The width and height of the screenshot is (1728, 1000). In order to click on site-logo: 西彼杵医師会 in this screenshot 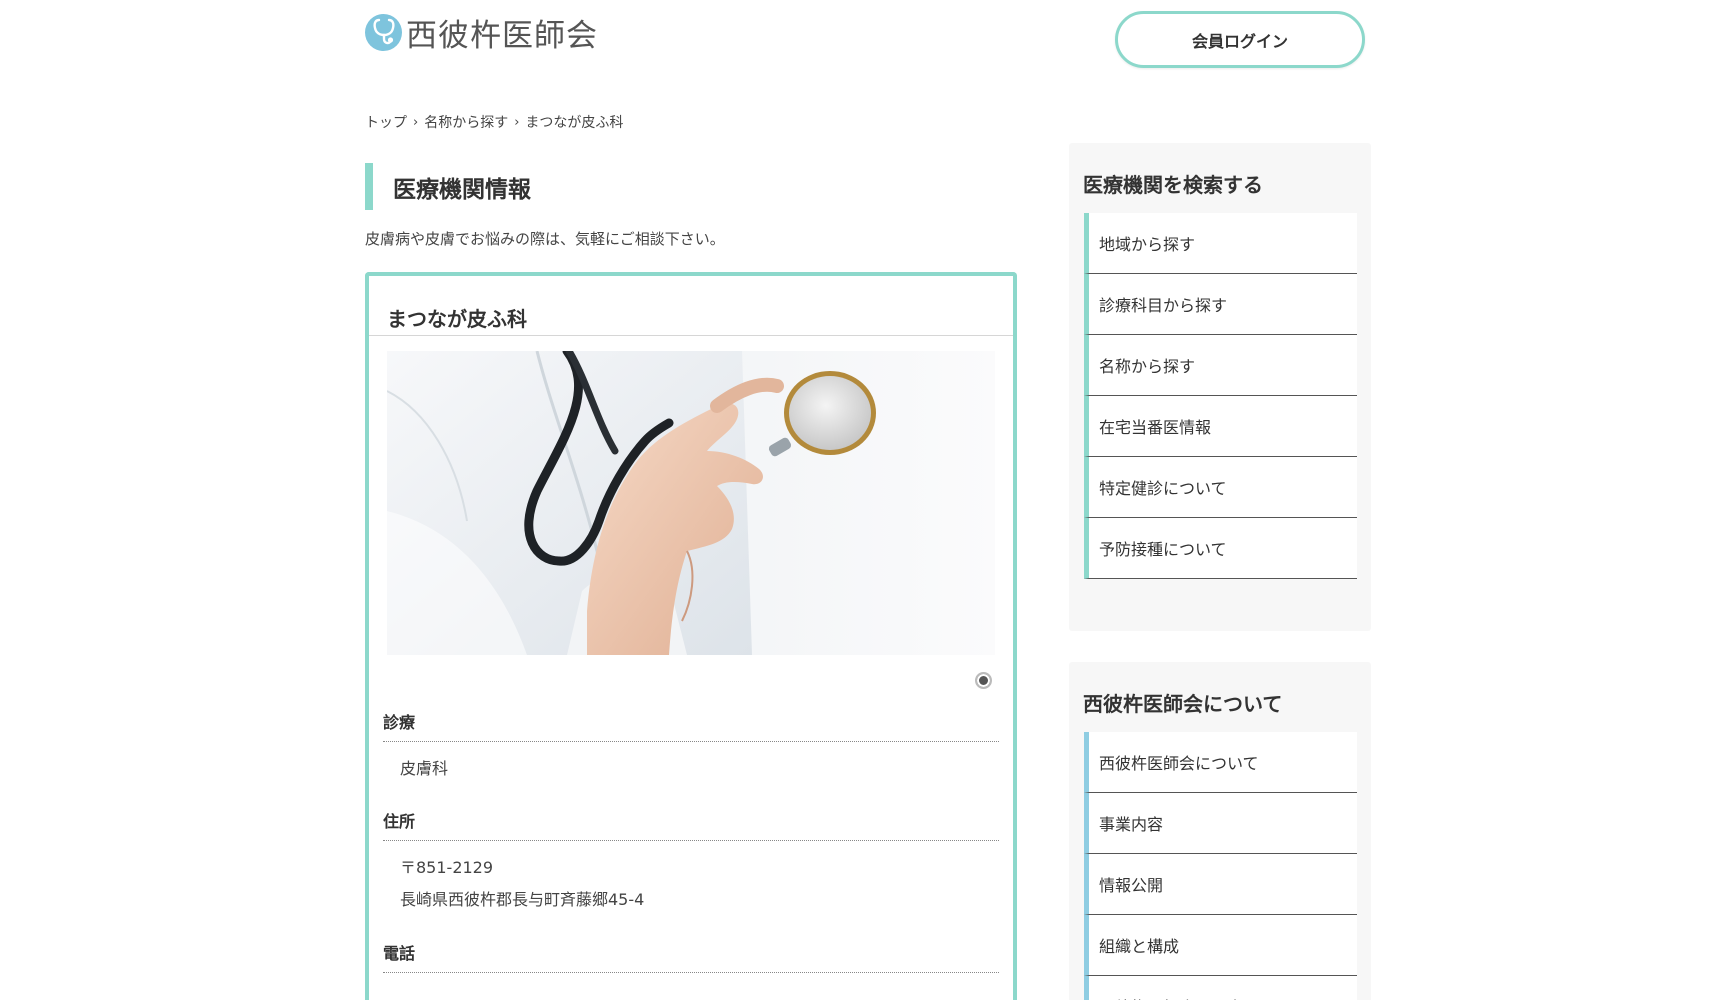, I will do `click(481, 33)`.